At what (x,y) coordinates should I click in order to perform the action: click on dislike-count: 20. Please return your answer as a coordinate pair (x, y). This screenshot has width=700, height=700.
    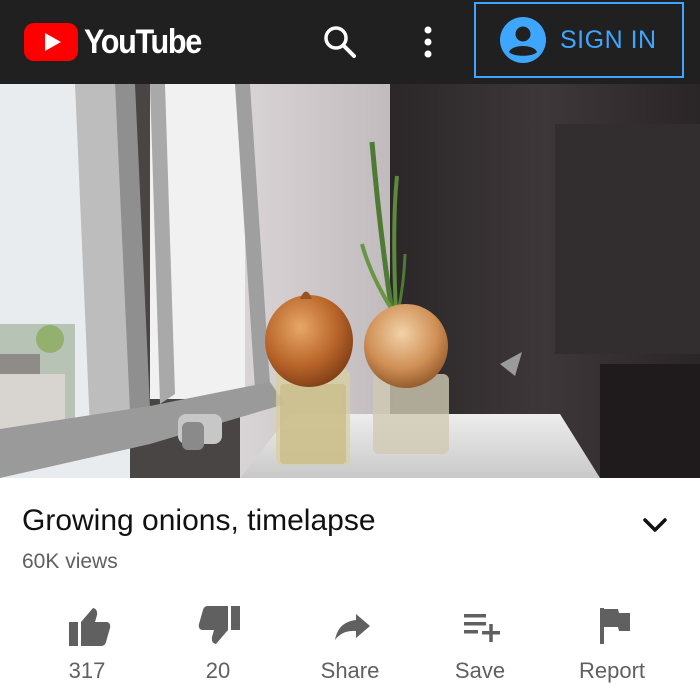
    Looking at the image, I should click on (218, 670).